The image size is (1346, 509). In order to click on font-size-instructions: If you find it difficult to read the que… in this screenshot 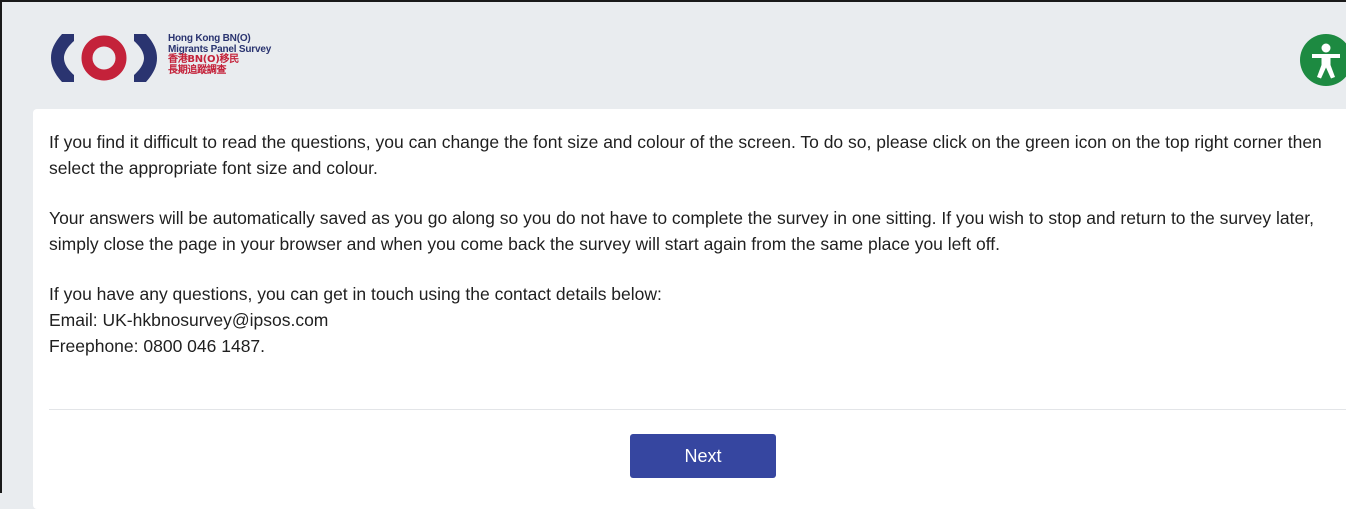, I will do `click(685, 155)`.